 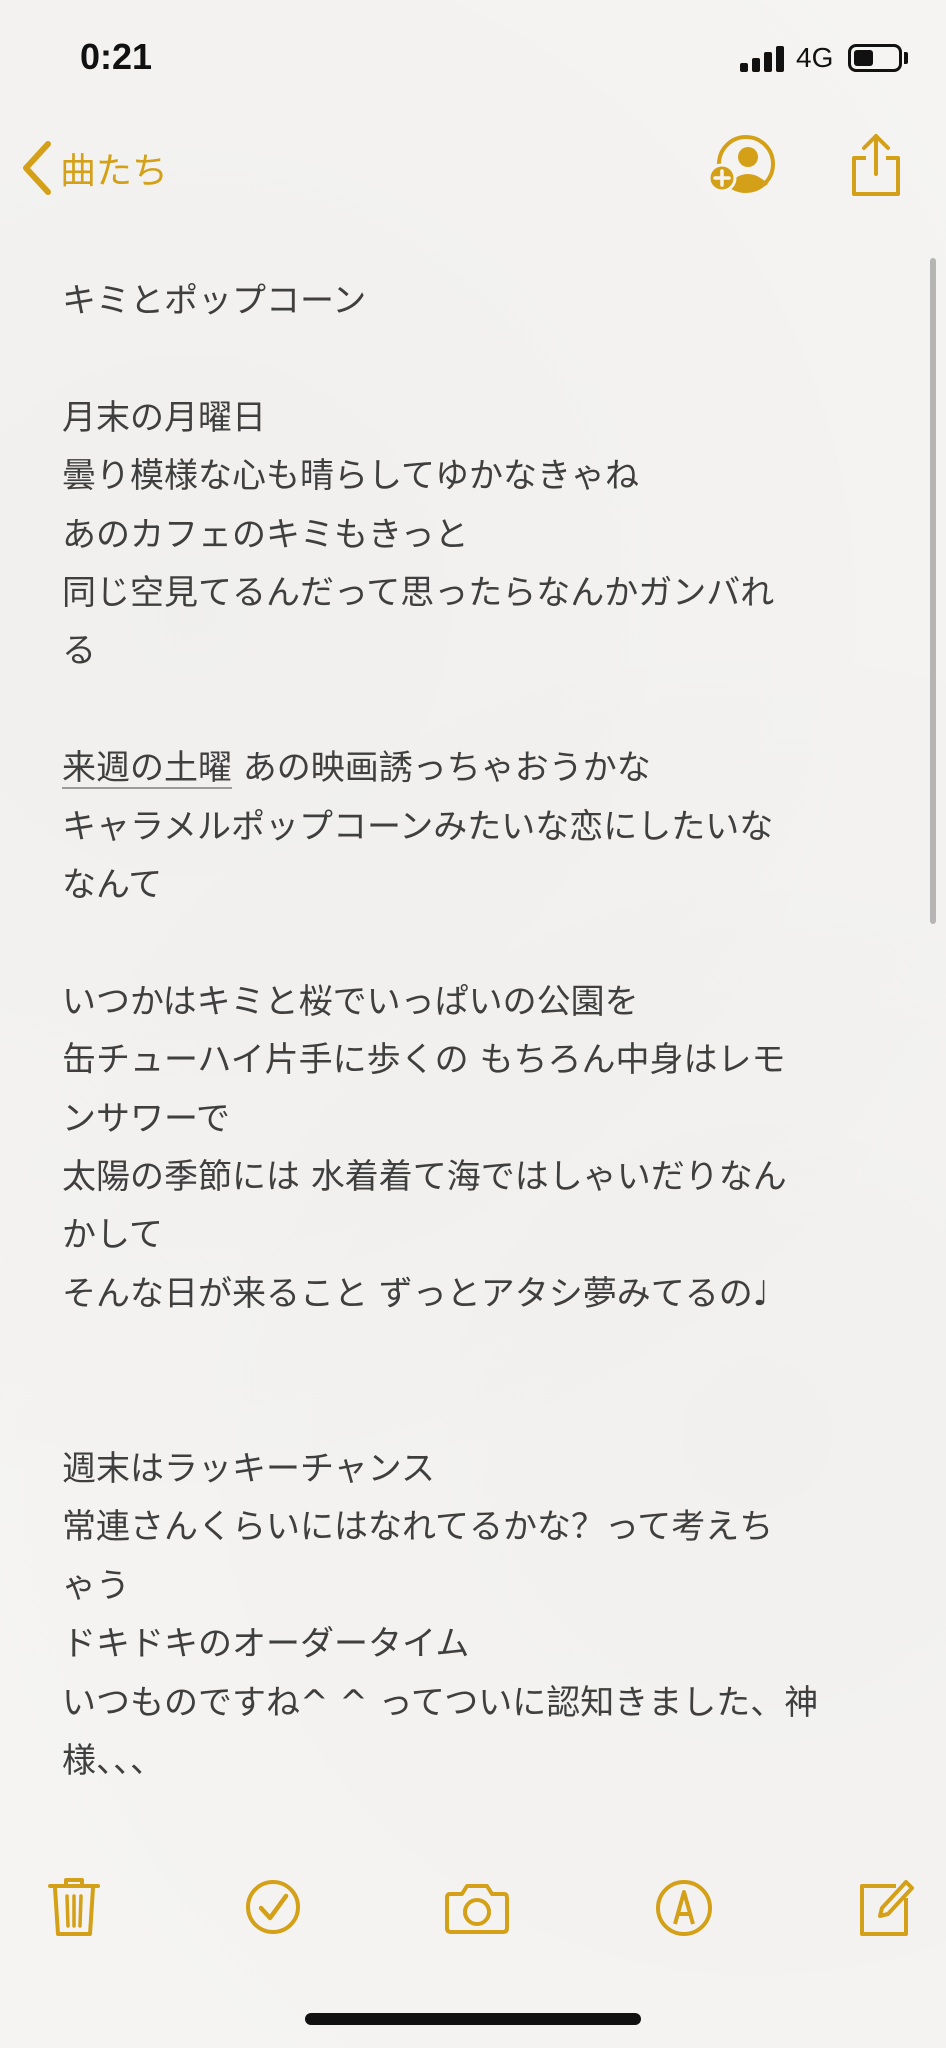 What do you see at coordinates (440, 1702) in the screenshot?
I see `note-line: いつものですね^ ^ ってついに認知きました、神` at bounding box center [440, 1702].